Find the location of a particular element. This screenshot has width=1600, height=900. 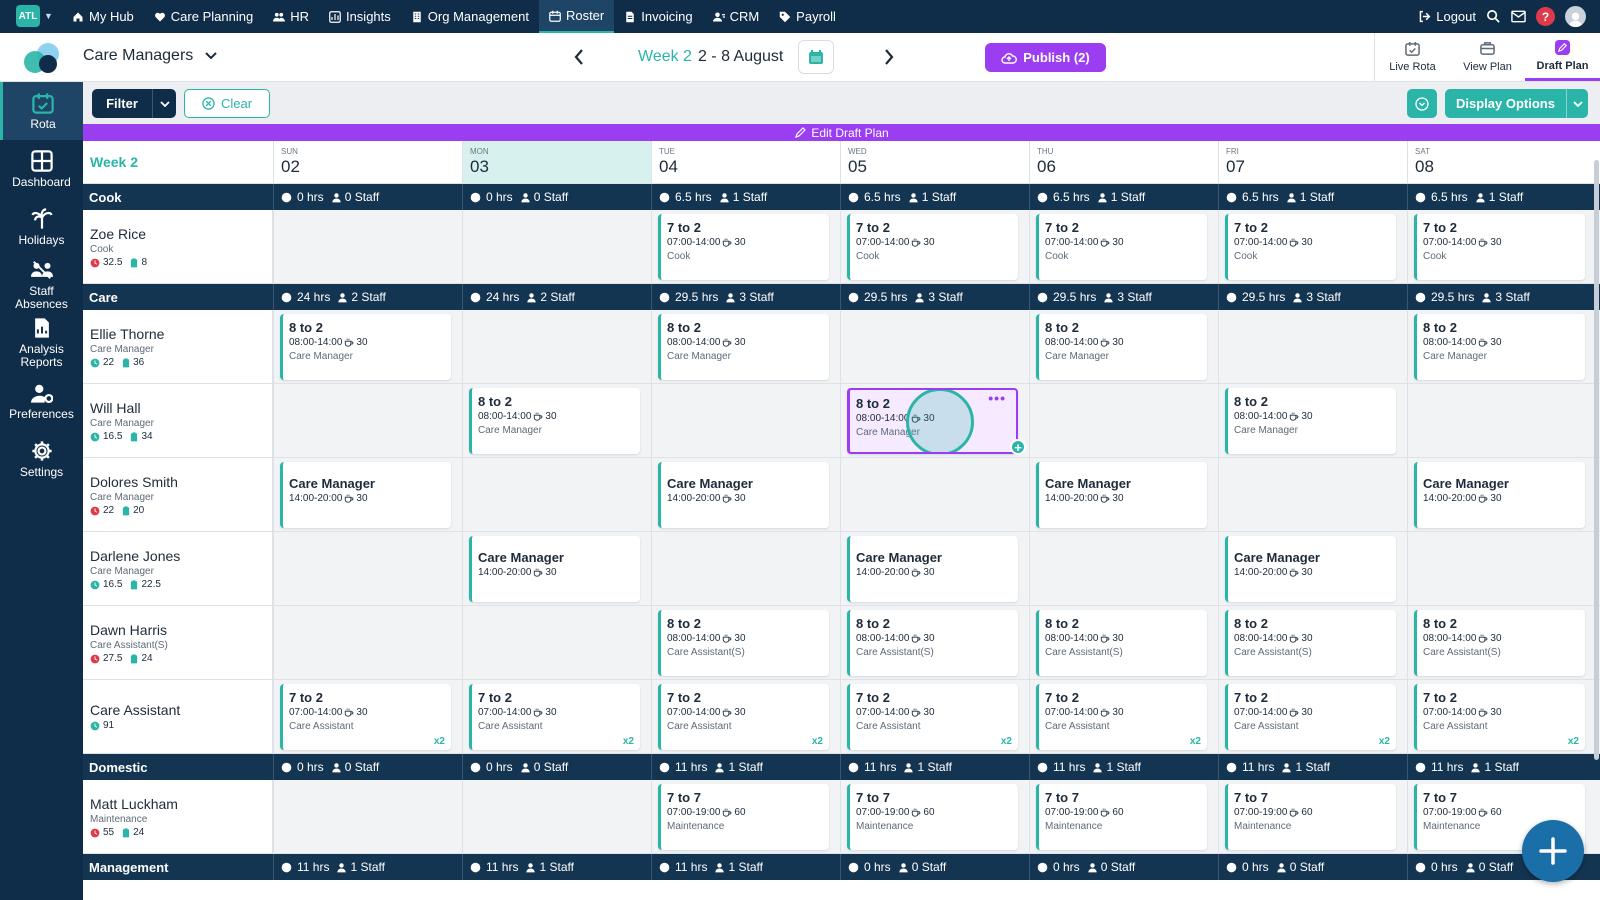

add-shift-button is located at coordinates (1553, 851).